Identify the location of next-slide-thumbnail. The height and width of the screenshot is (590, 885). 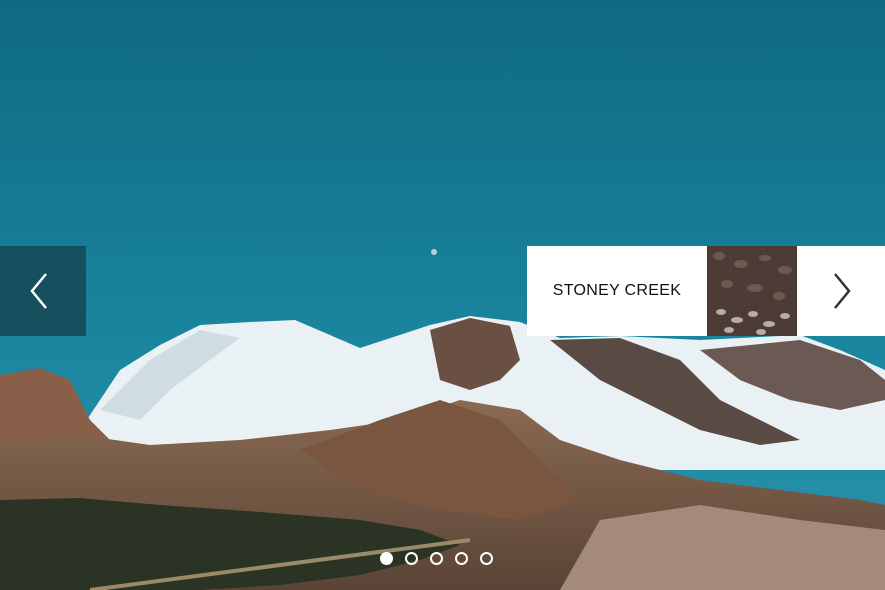
(752, 291).